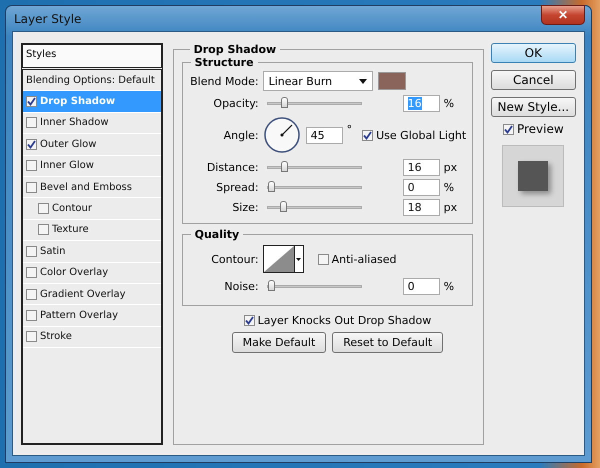 This screenshot has width=600, height=468. Describe the element at coordinates (235, 259) in the screenshot. I see `field-label: Contour:` at that location.